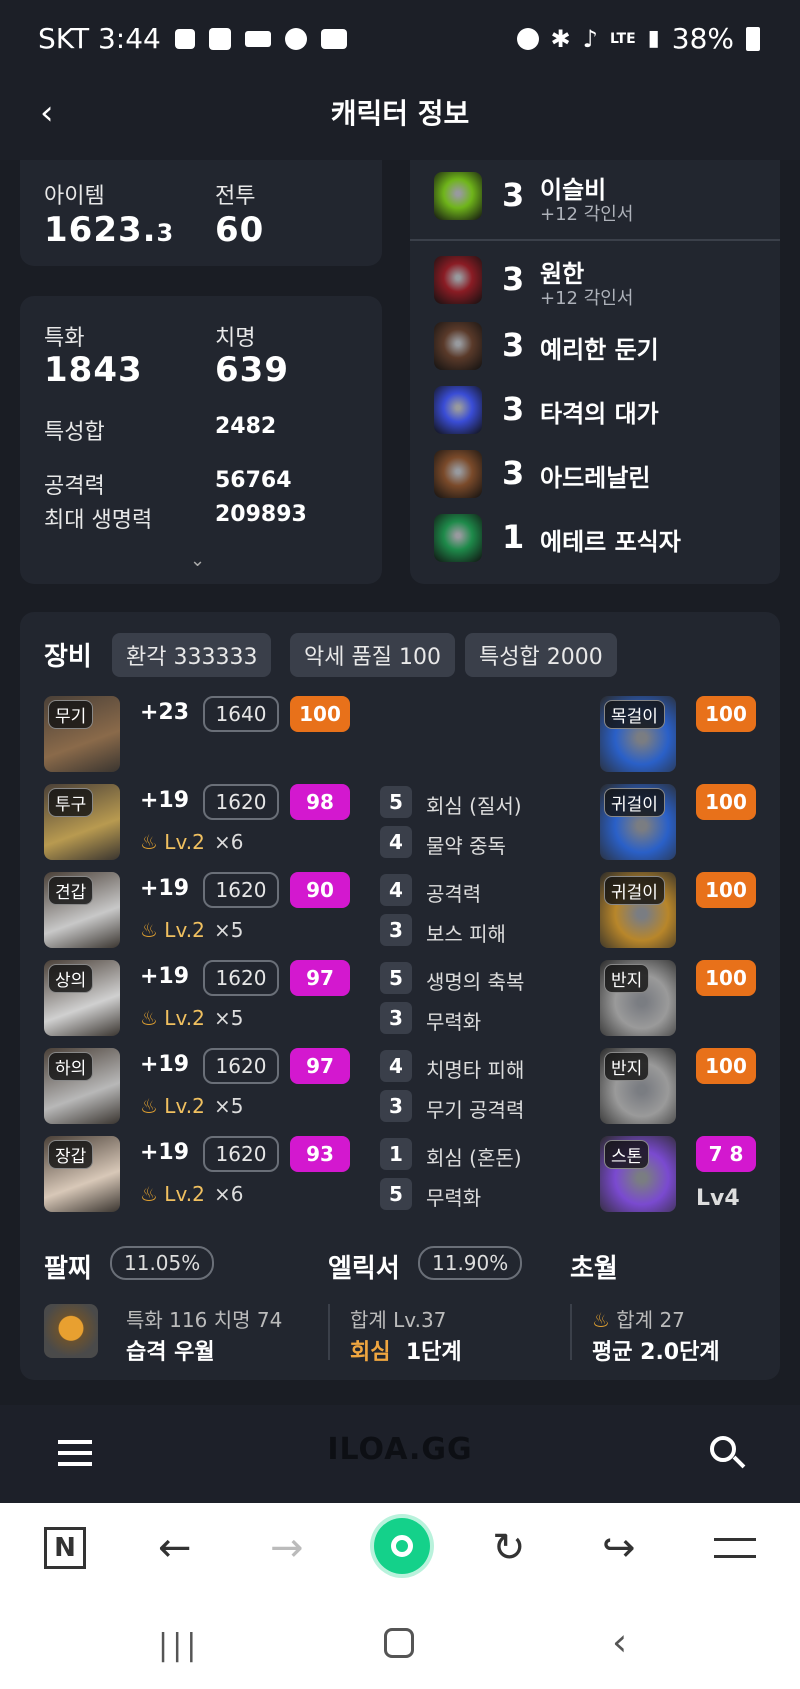 The height and width of the screenshot is (1689, 800). What do you see at coordinates (204, 1320) in the screenshot?
I see `bracelet-stats: 특화 116 치명 74` at bounding box center [204, 1320].